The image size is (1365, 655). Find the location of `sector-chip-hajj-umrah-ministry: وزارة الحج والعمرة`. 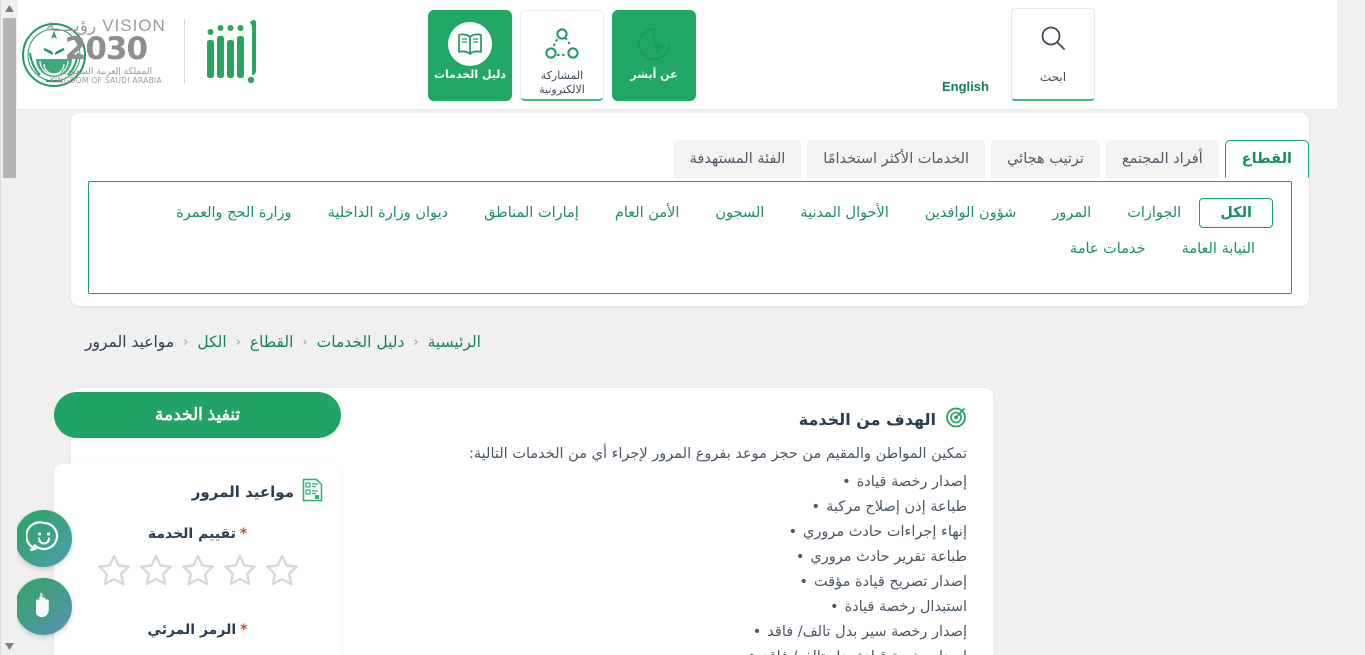

sector-chip-hajj-umrah-ministry: وزارة الحج والعمرة is located at coordinates (233, 213).